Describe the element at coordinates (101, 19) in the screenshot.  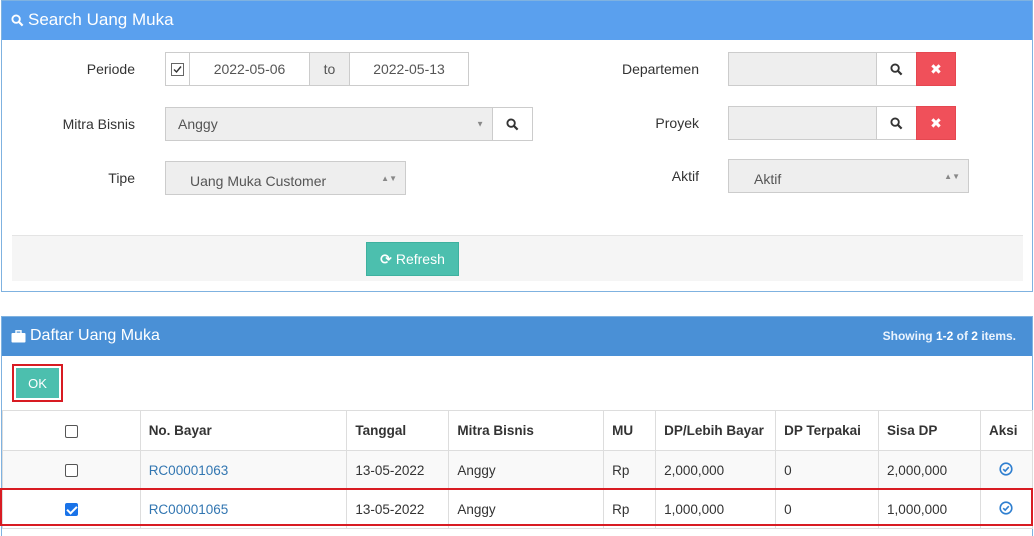
I see `search-panel-title: Search Uang Muka` at that location.